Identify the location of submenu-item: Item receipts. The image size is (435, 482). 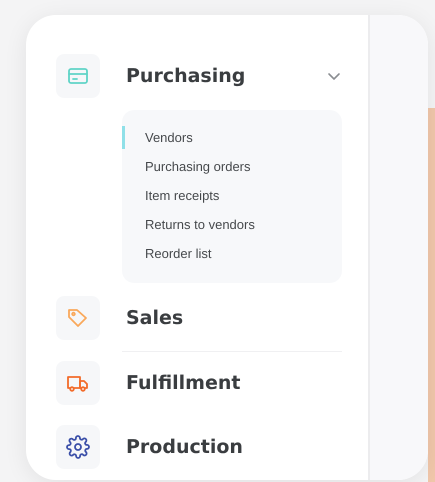
(182, 195).